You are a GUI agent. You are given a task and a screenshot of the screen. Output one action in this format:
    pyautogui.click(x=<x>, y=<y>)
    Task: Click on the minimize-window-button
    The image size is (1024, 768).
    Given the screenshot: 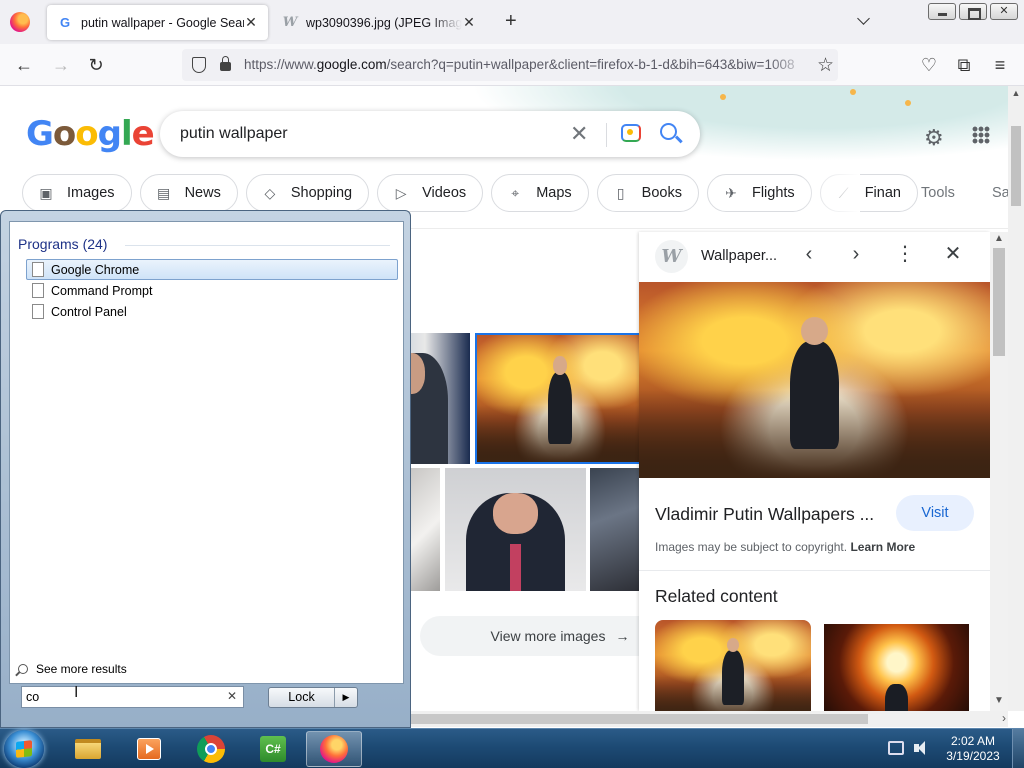 What is the action you would take?
    pyautogui.click(x=942, y=11)
    